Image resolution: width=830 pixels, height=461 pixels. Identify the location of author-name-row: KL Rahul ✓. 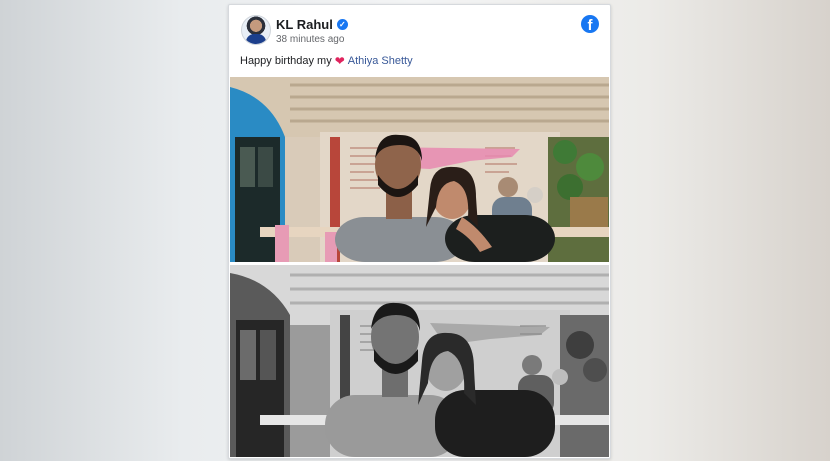
(312, 24).